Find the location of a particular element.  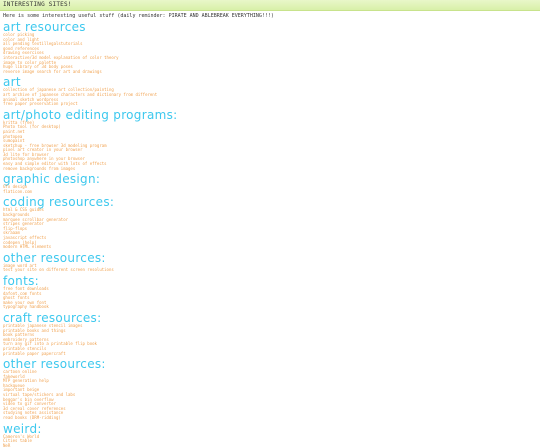

list-item: NeR is located at coordinates (270, 445).